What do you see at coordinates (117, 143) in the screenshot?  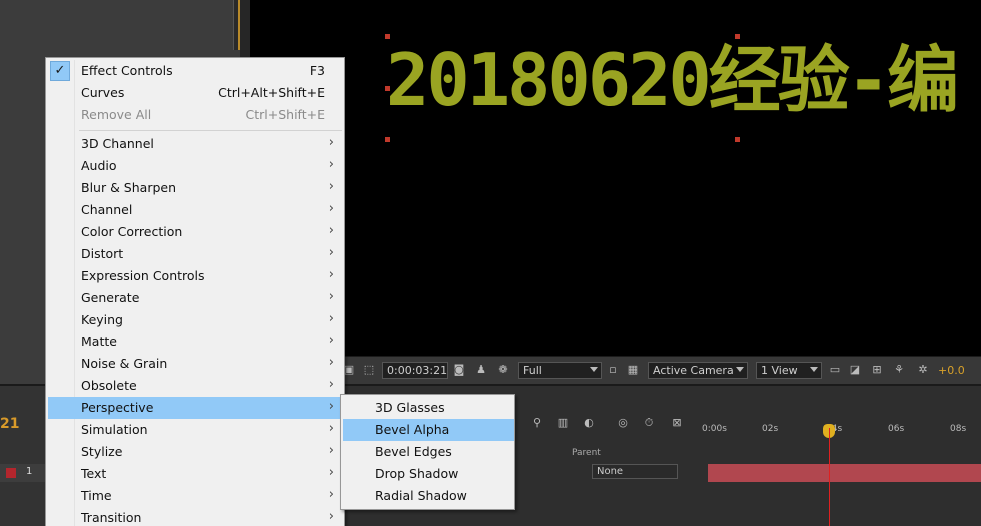 I see `menu-item-label: 3D Channel` at bounding box center [117, 143].